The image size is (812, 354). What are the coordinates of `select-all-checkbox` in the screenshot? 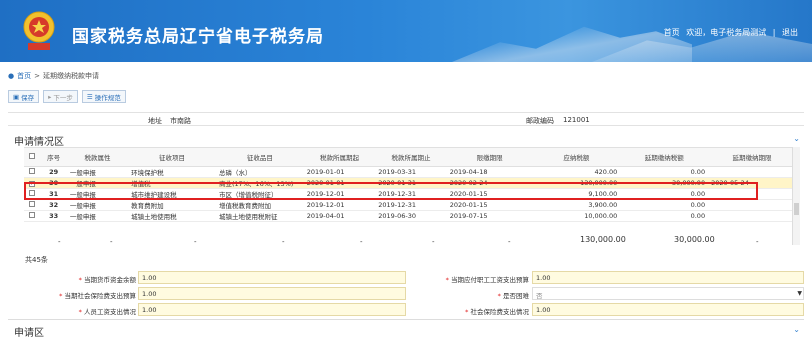 It's located at (32, 156).